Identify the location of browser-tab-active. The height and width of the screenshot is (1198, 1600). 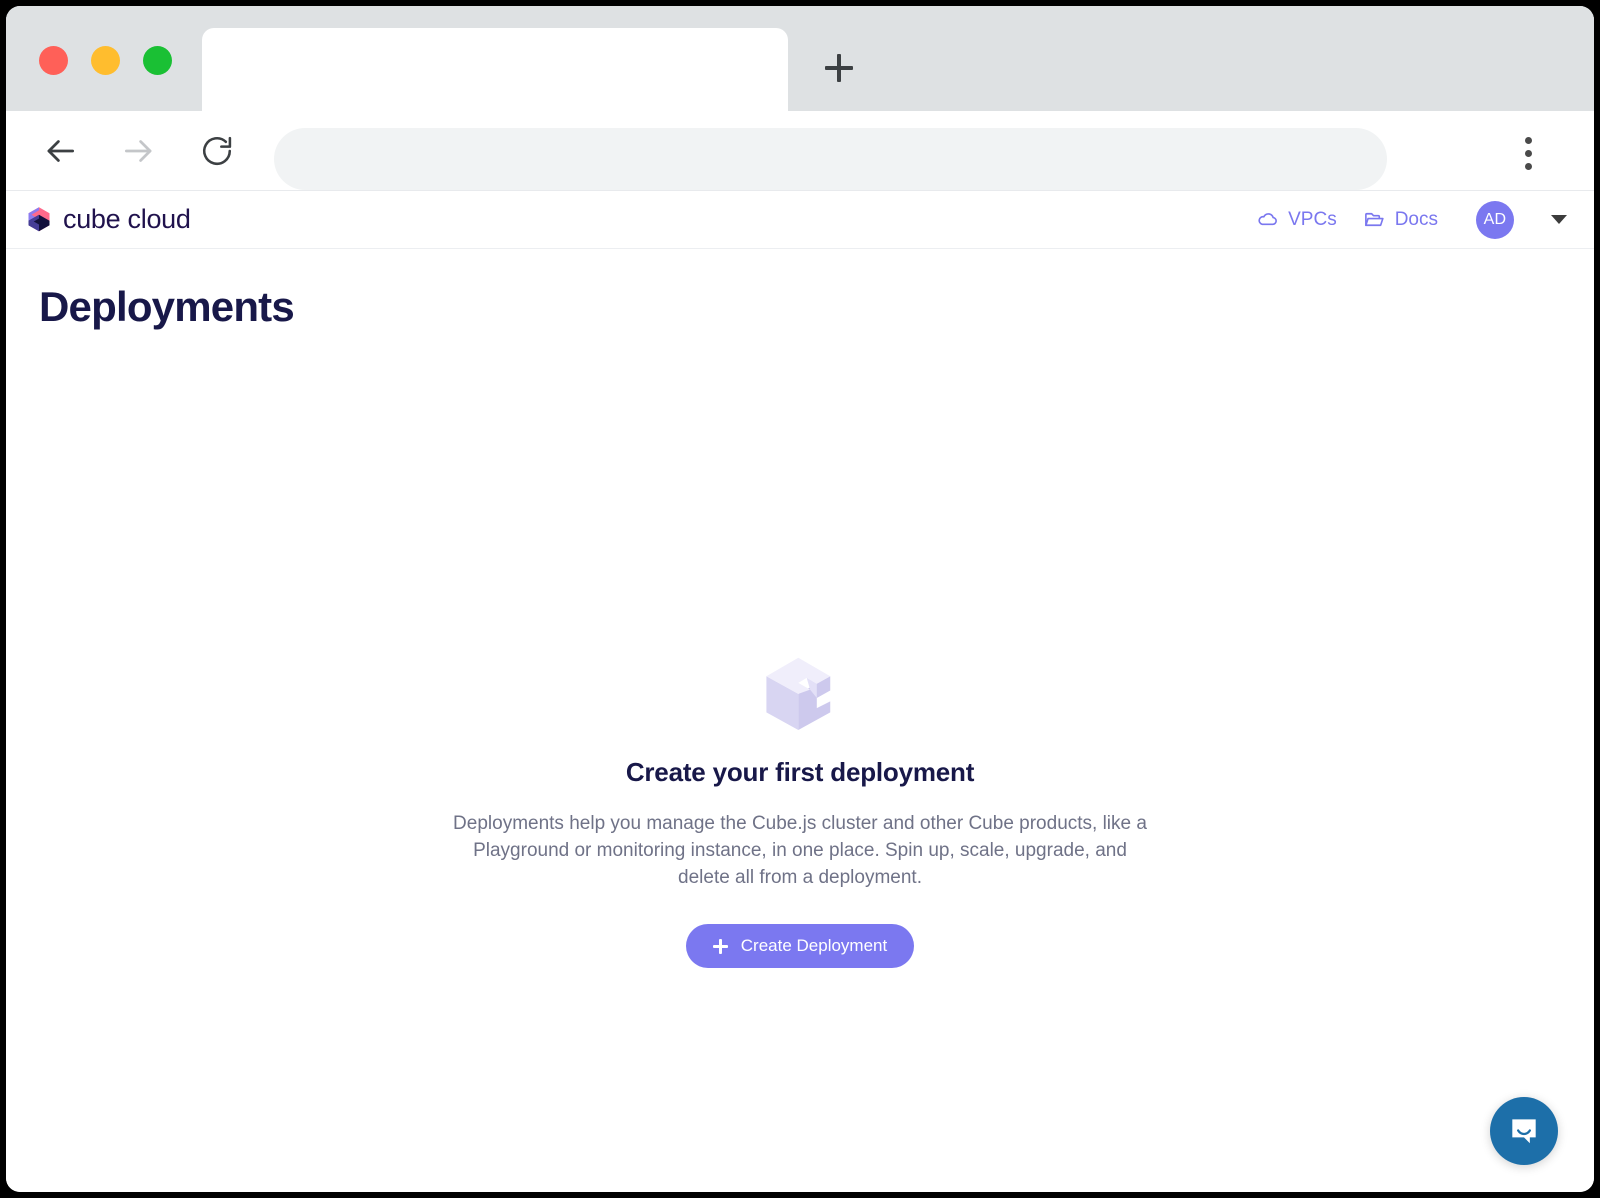
(495, 69).